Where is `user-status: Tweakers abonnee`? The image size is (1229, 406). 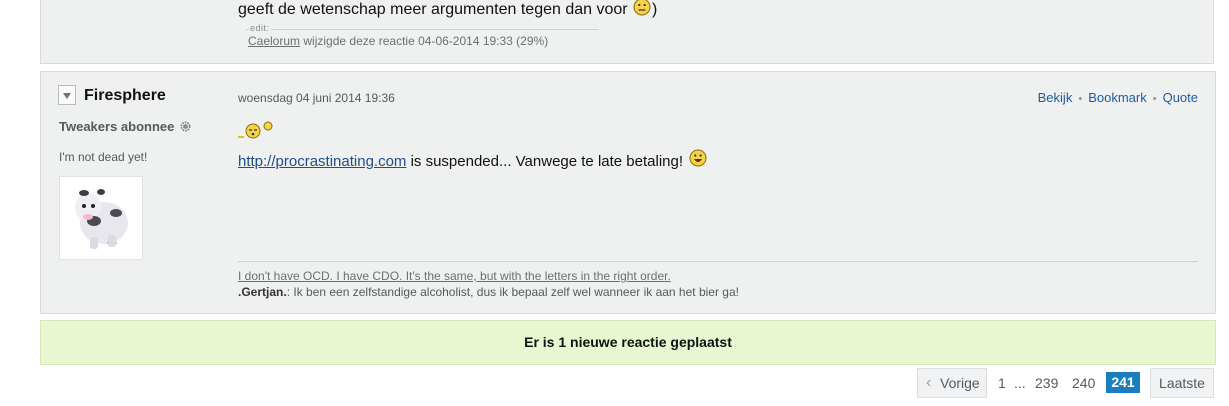 user-status: Tweakers abonnee is located at coordinates (125, 127).